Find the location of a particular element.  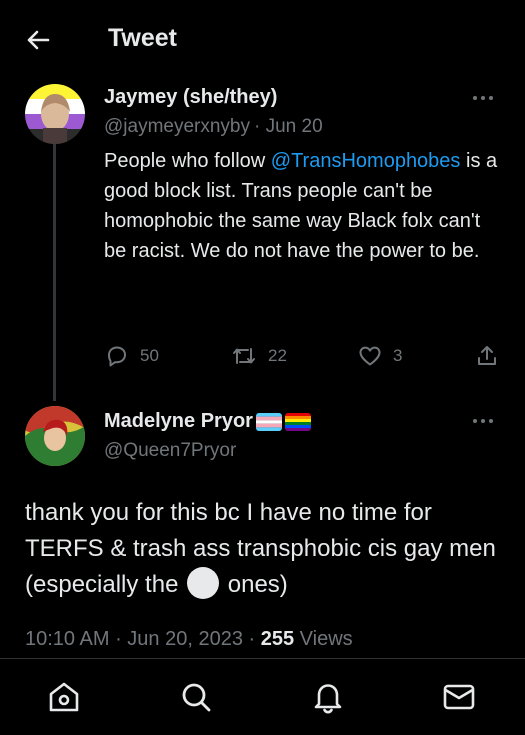

tweet-text-before: People who follow is located at coordinates (187, 161).